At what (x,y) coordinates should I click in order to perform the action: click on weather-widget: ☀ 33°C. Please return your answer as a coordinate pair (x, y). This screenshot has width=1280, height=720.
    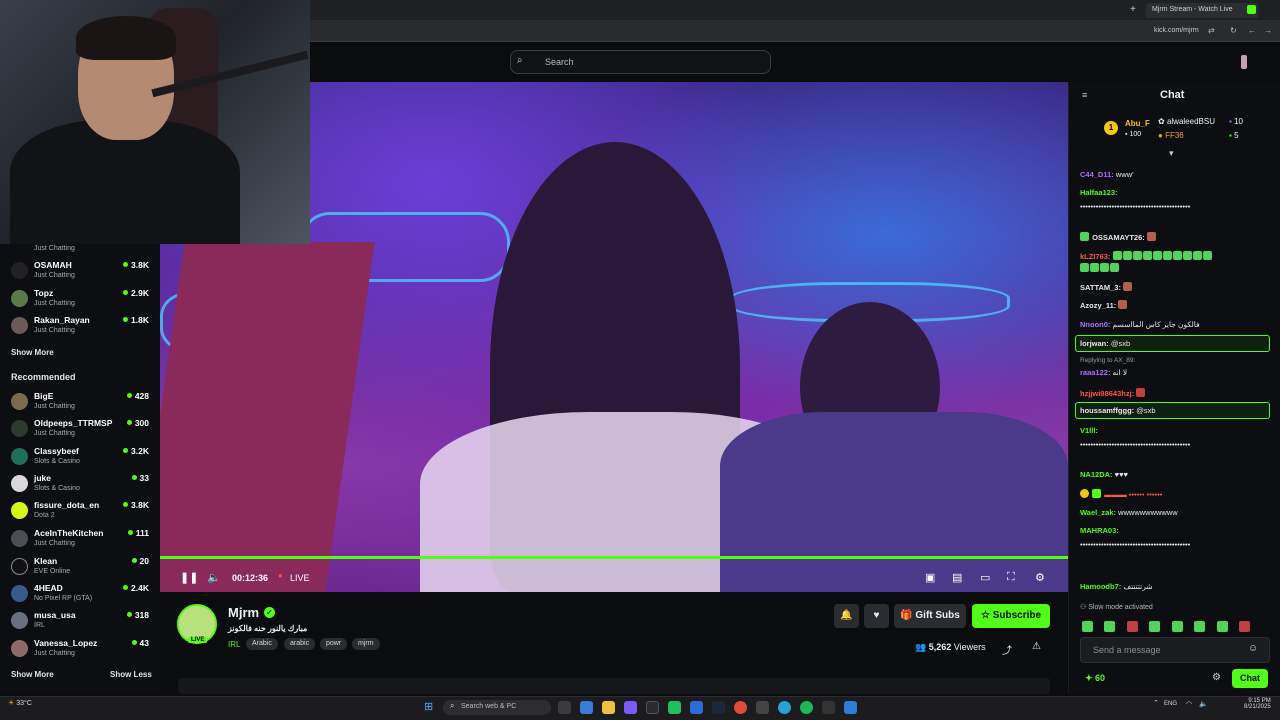
    Looking at the image, I should click on (20, 703).